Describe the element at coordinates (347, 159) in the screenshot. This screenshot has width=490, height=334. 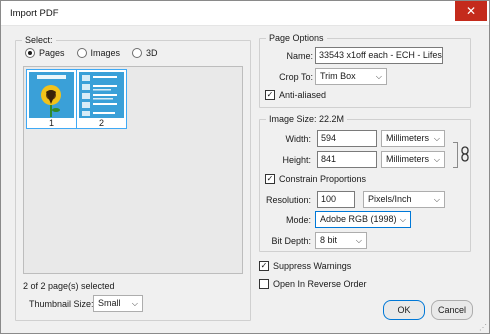
I see `height-field: 841` at that location.